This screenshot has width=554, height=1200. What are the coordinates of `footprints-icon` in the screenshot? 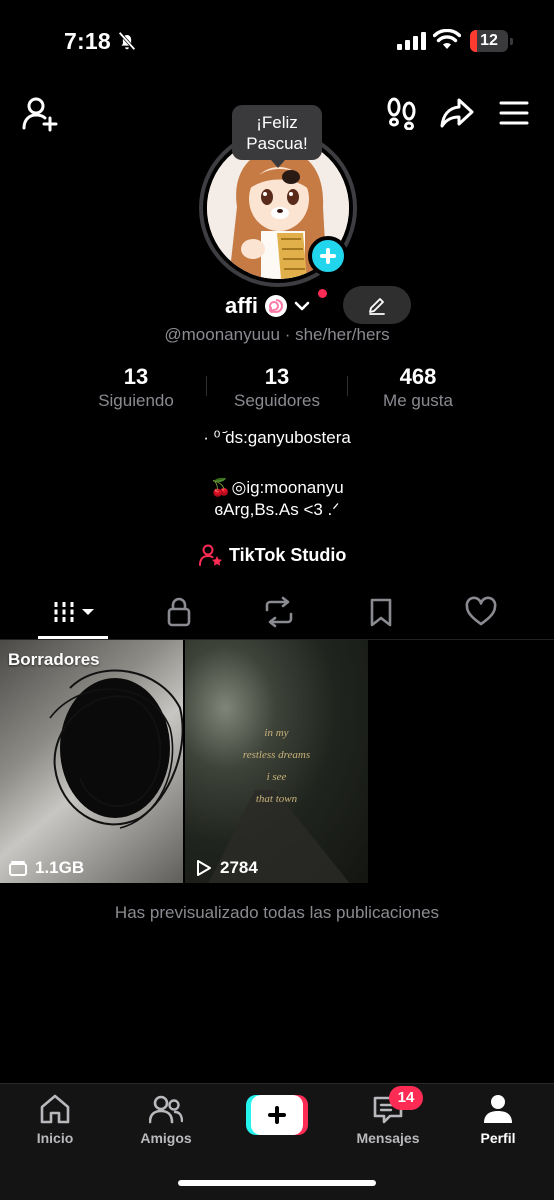 It's located at (402, 113).